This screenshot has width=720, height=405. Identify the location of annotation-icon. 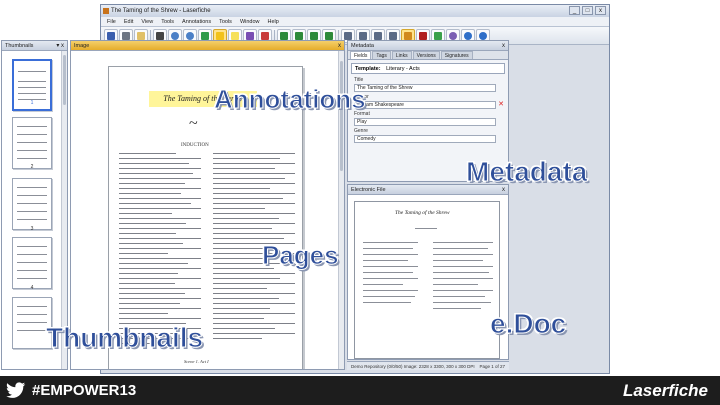
(408, 35).